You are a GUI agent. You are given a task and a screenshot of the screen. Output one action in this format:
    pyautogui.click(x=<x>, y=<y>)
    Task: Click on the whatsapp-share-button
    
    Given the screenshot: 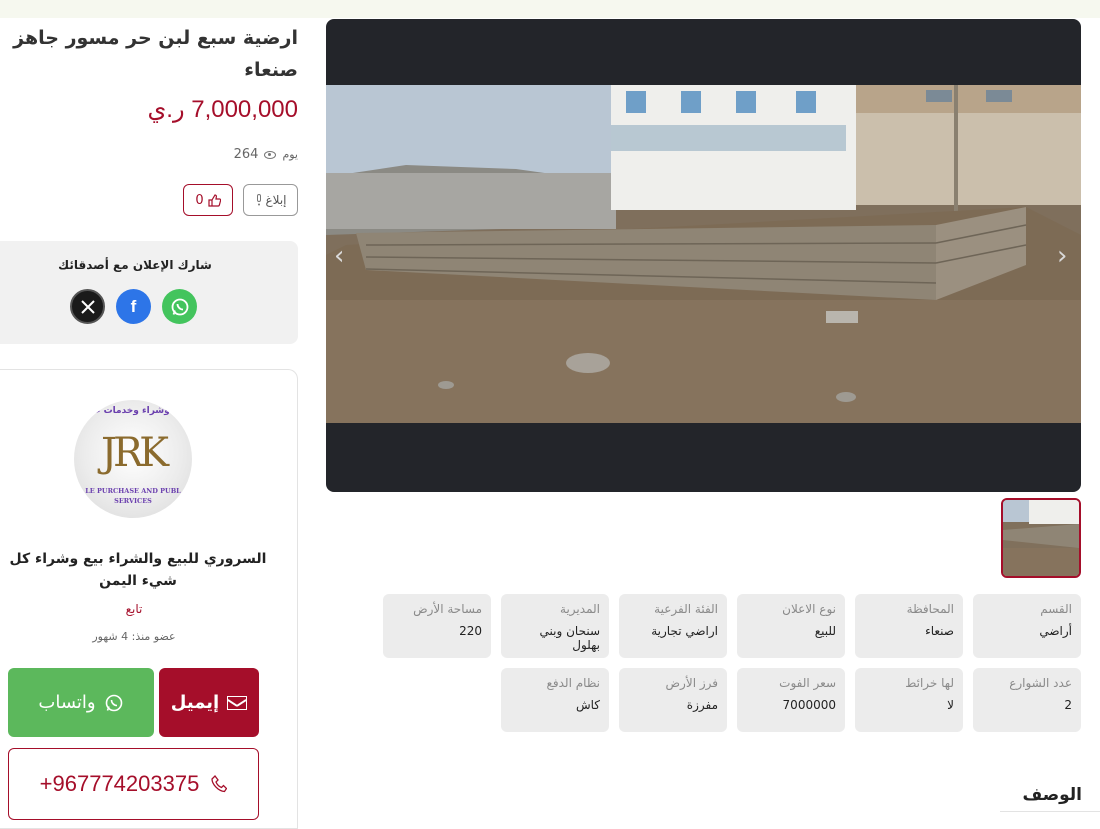 What is the action you would take?
    pyautogui.click(x=179, y=306)
    